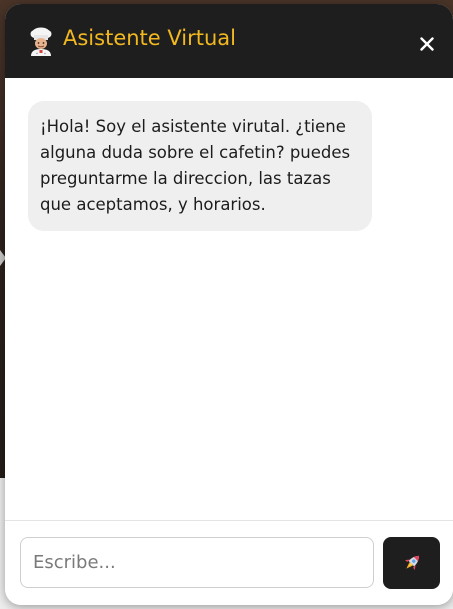 The height and width of the screenshot is (609, 453). I want to click on close-icon, so click(427, 44).